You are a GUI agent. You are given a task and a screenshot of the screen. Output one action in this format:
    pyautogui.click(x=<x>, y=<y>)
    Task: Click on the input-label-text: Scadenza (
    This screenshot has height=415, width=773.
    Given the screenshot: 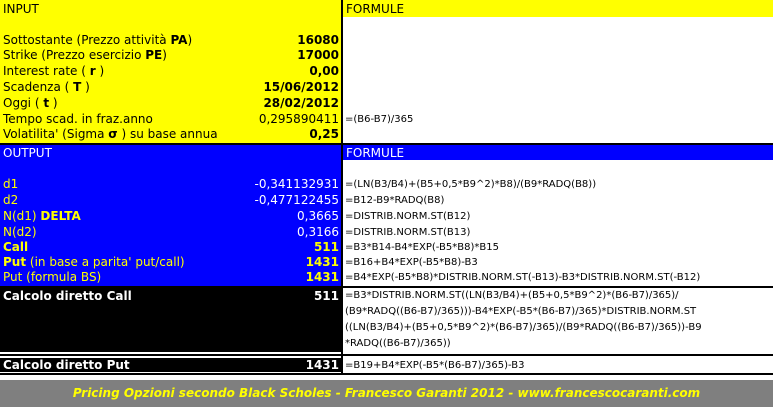 What is the action you would take?
    pyautogui.click(x=38, y=87)
    